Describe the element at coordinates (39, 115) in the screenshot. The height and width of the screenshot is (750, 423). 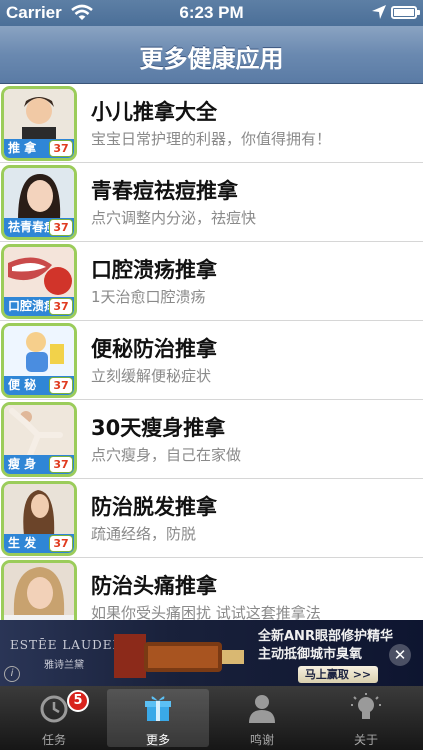
I see `child-photo-icon` at that location.